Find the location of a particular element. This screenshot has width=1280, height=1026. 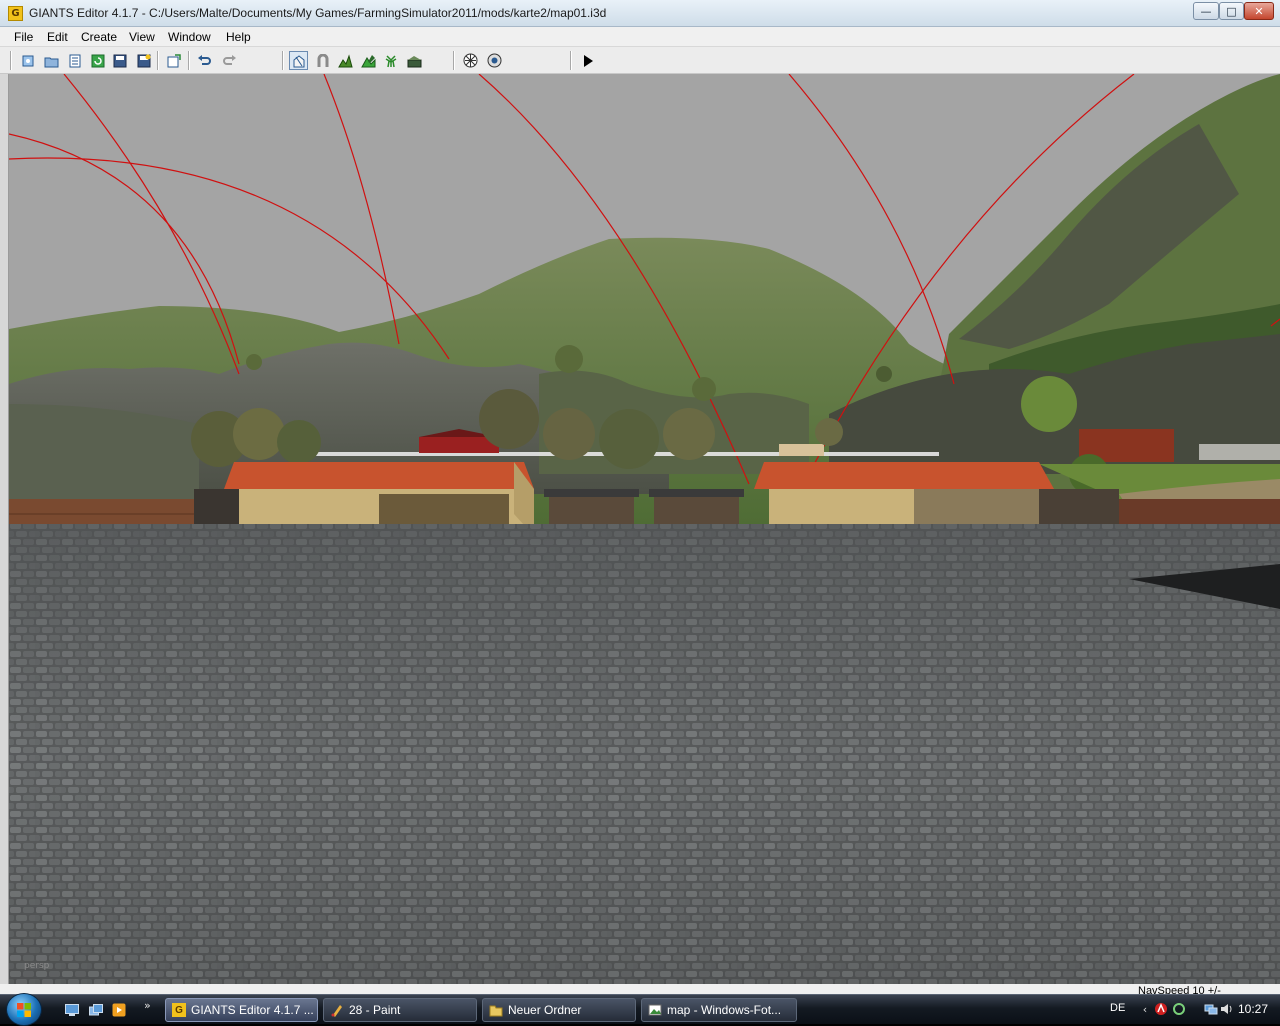

windows-logo-icon is located at coordinates (24, 1009).